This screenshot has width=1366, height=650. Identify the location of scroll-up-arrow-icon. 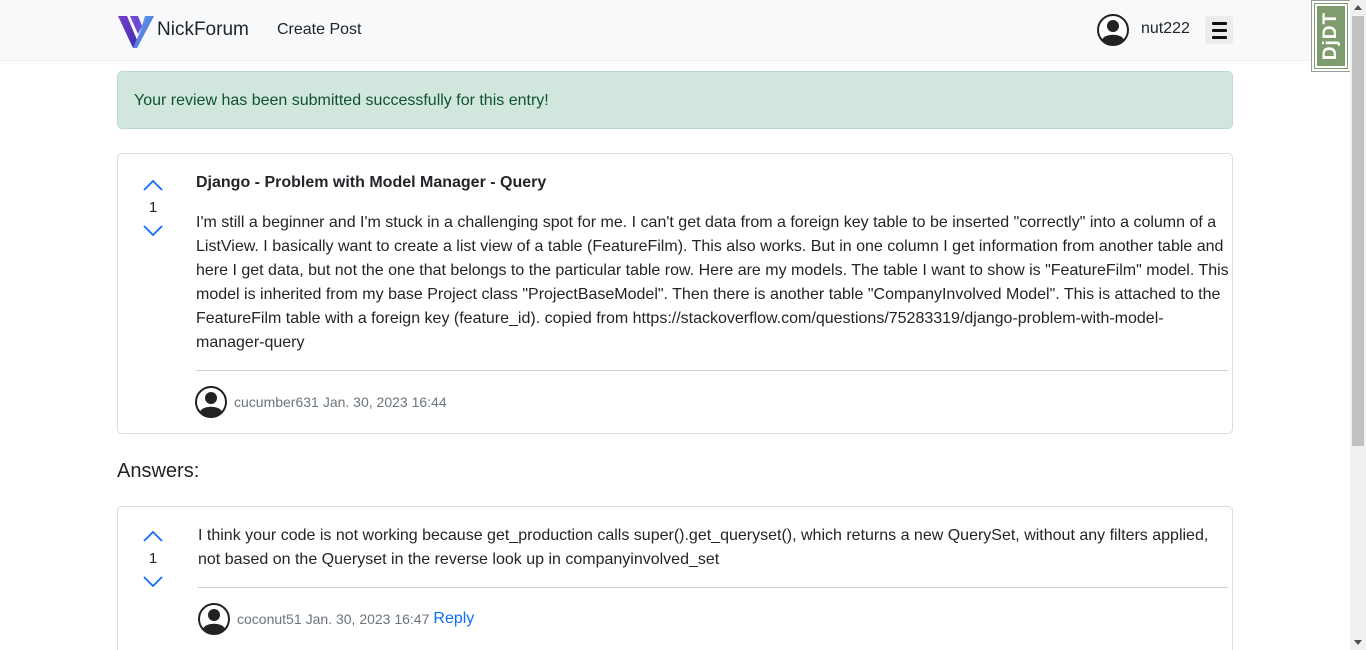
(1358, 7).